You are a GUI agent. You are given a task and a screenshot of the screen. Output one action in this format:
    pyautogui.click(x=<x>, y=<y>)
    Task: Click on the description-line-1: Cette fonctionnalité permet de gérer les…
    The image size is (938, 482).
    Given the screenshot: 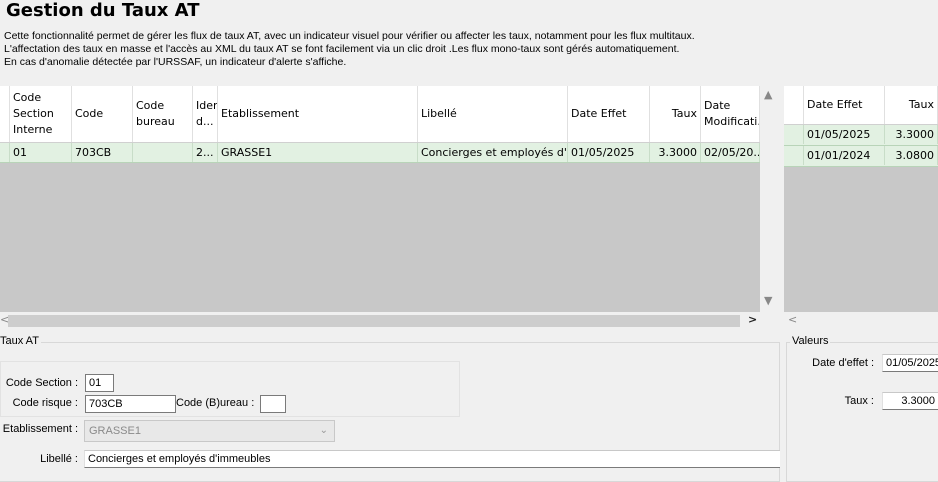 What is the action you would take?
    pyautogui.click(x=349, y=36)
    